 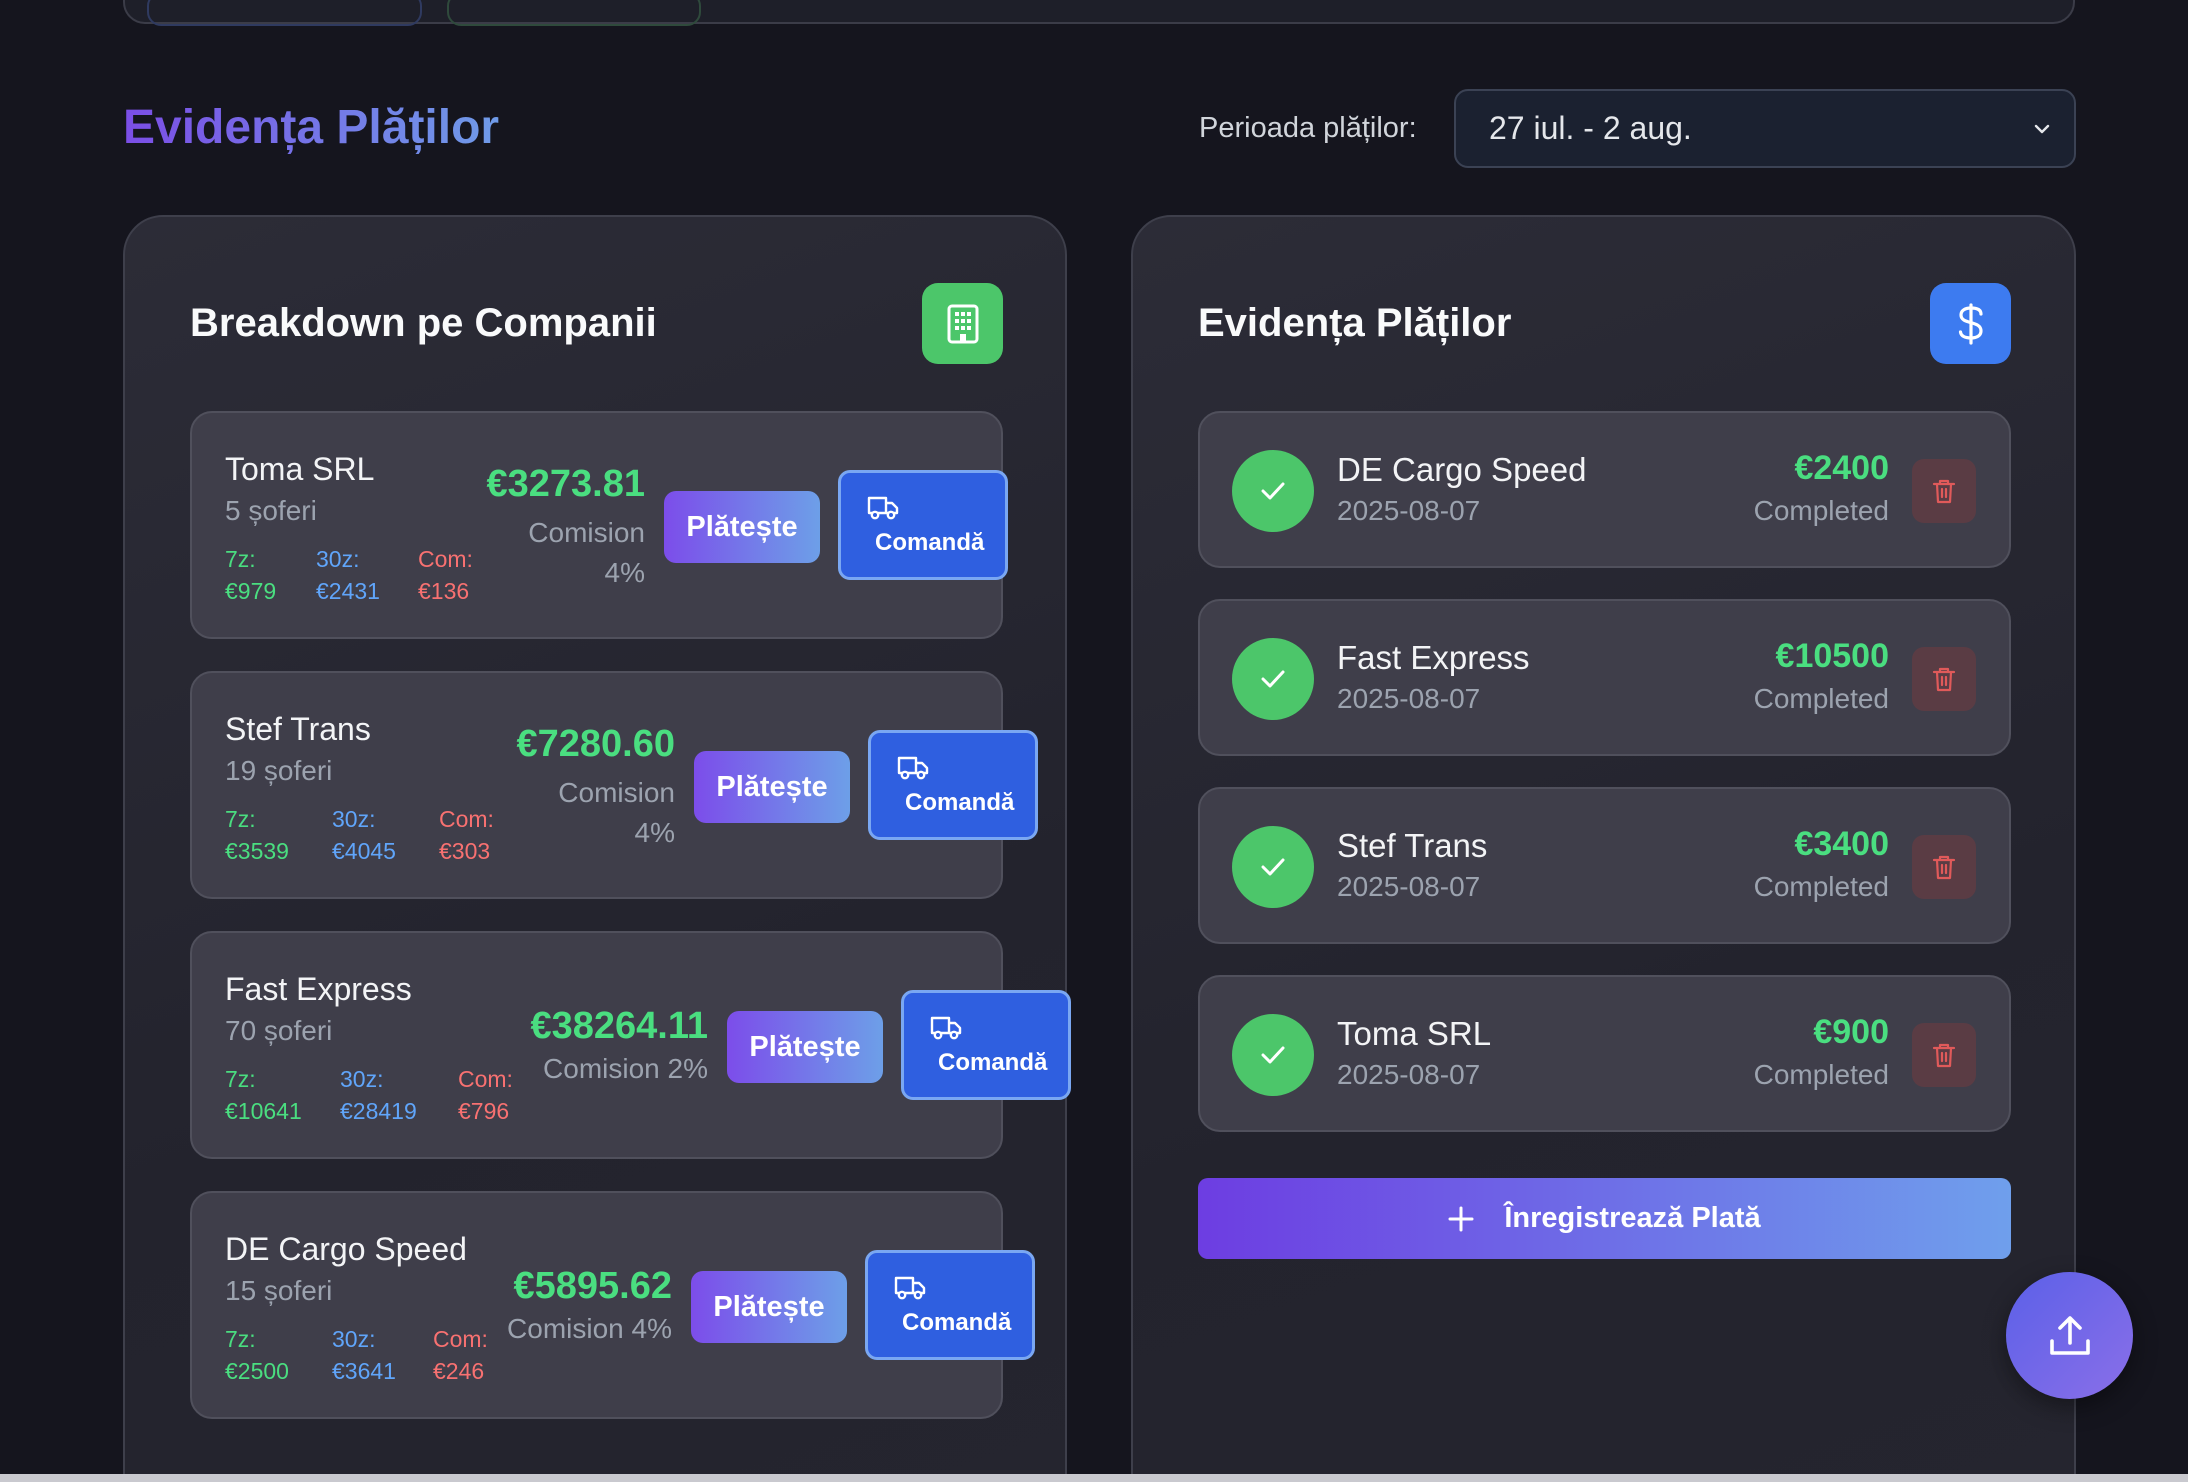 I want to click on upload-button, so click(x=2069, y=1335).